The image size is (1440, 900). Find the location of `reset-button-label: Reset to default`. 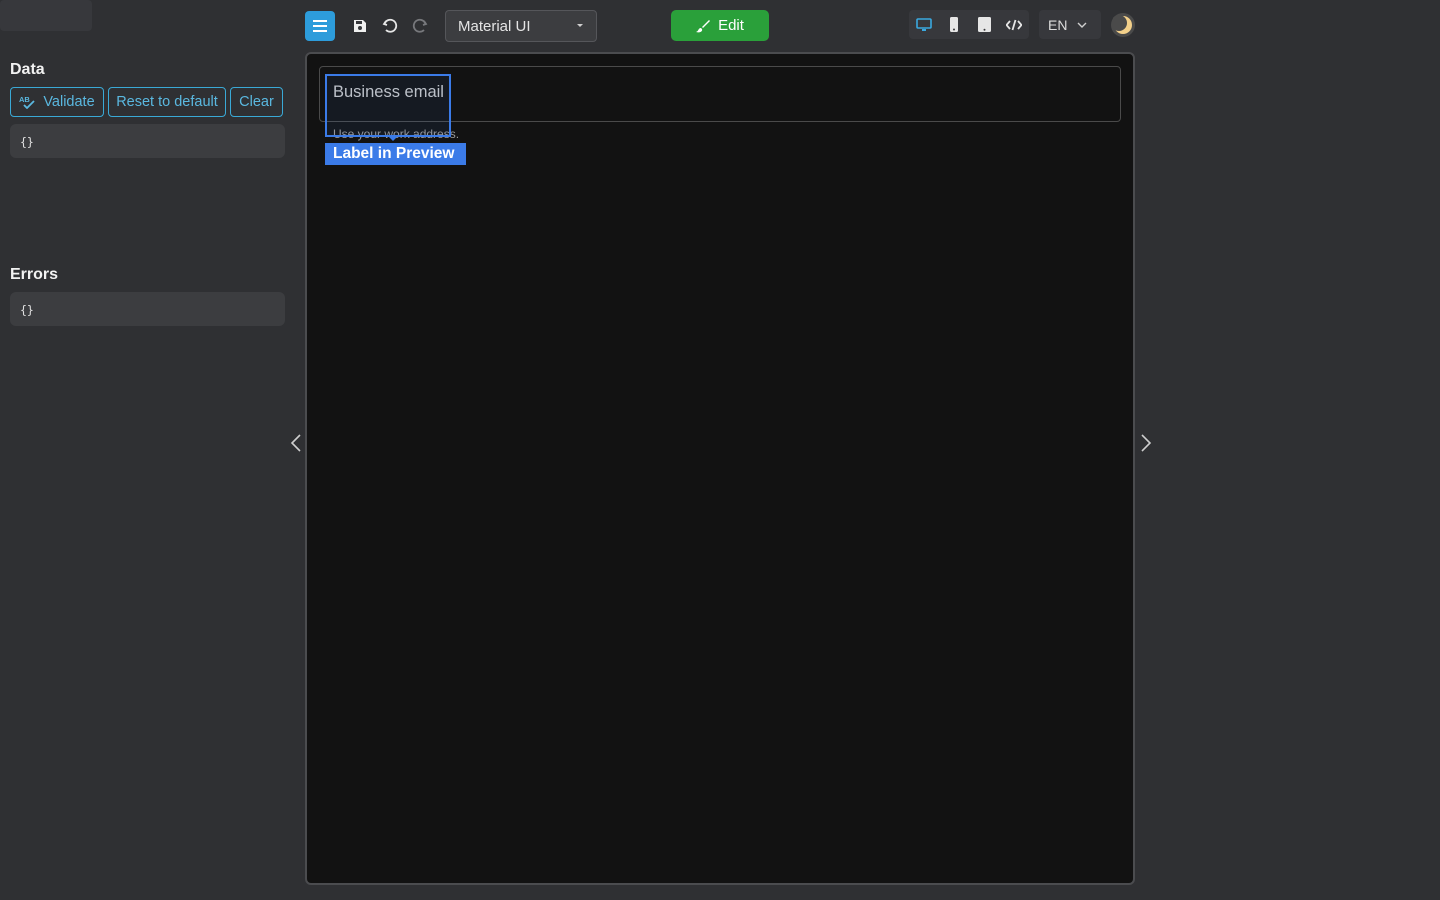

reset-button-label: Reset to default is located at coordinates (167, 102).